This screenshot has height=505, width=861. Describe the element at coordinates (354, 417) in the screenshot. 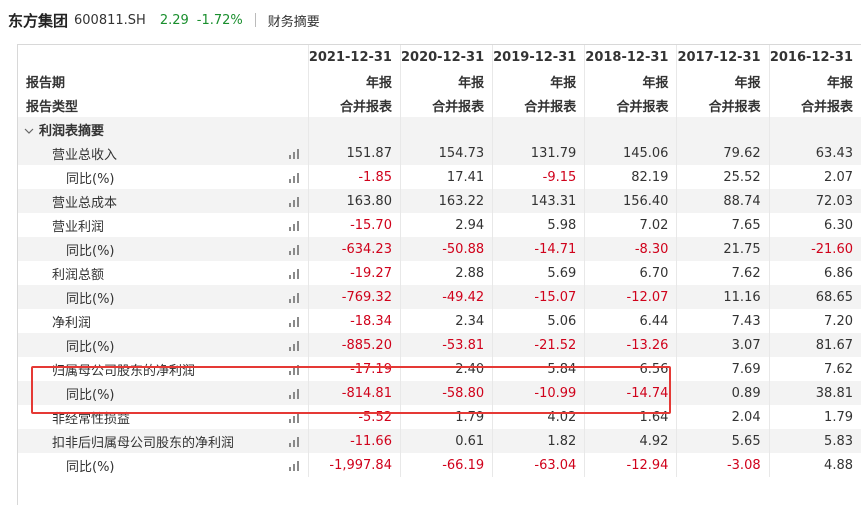

I see `value-cell: -5.52` at that location.